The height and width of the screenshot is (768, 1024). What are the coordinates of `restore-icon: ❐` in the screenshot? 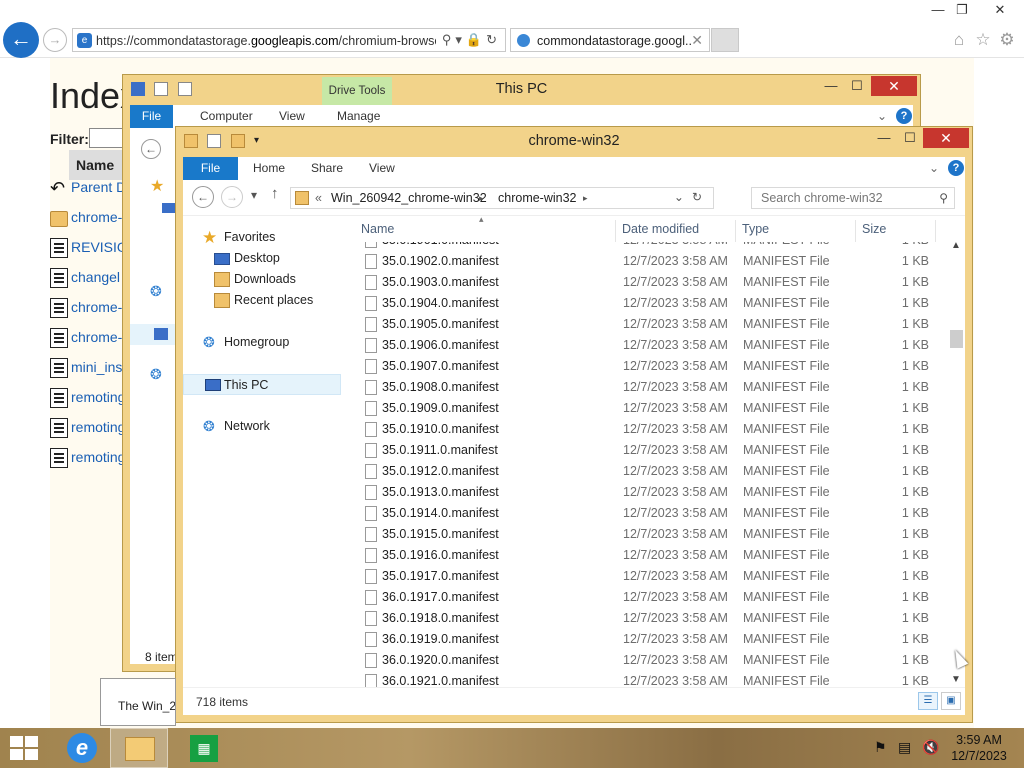 It's located at (962, 10).